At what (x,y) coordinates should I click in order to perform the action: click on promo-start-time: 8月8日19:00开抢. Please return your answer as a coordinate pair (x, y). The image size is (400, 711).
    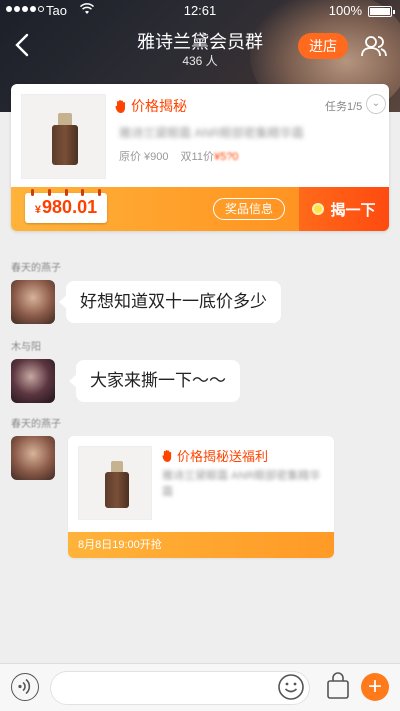
    Looking at the image, I should click on (201, 545).